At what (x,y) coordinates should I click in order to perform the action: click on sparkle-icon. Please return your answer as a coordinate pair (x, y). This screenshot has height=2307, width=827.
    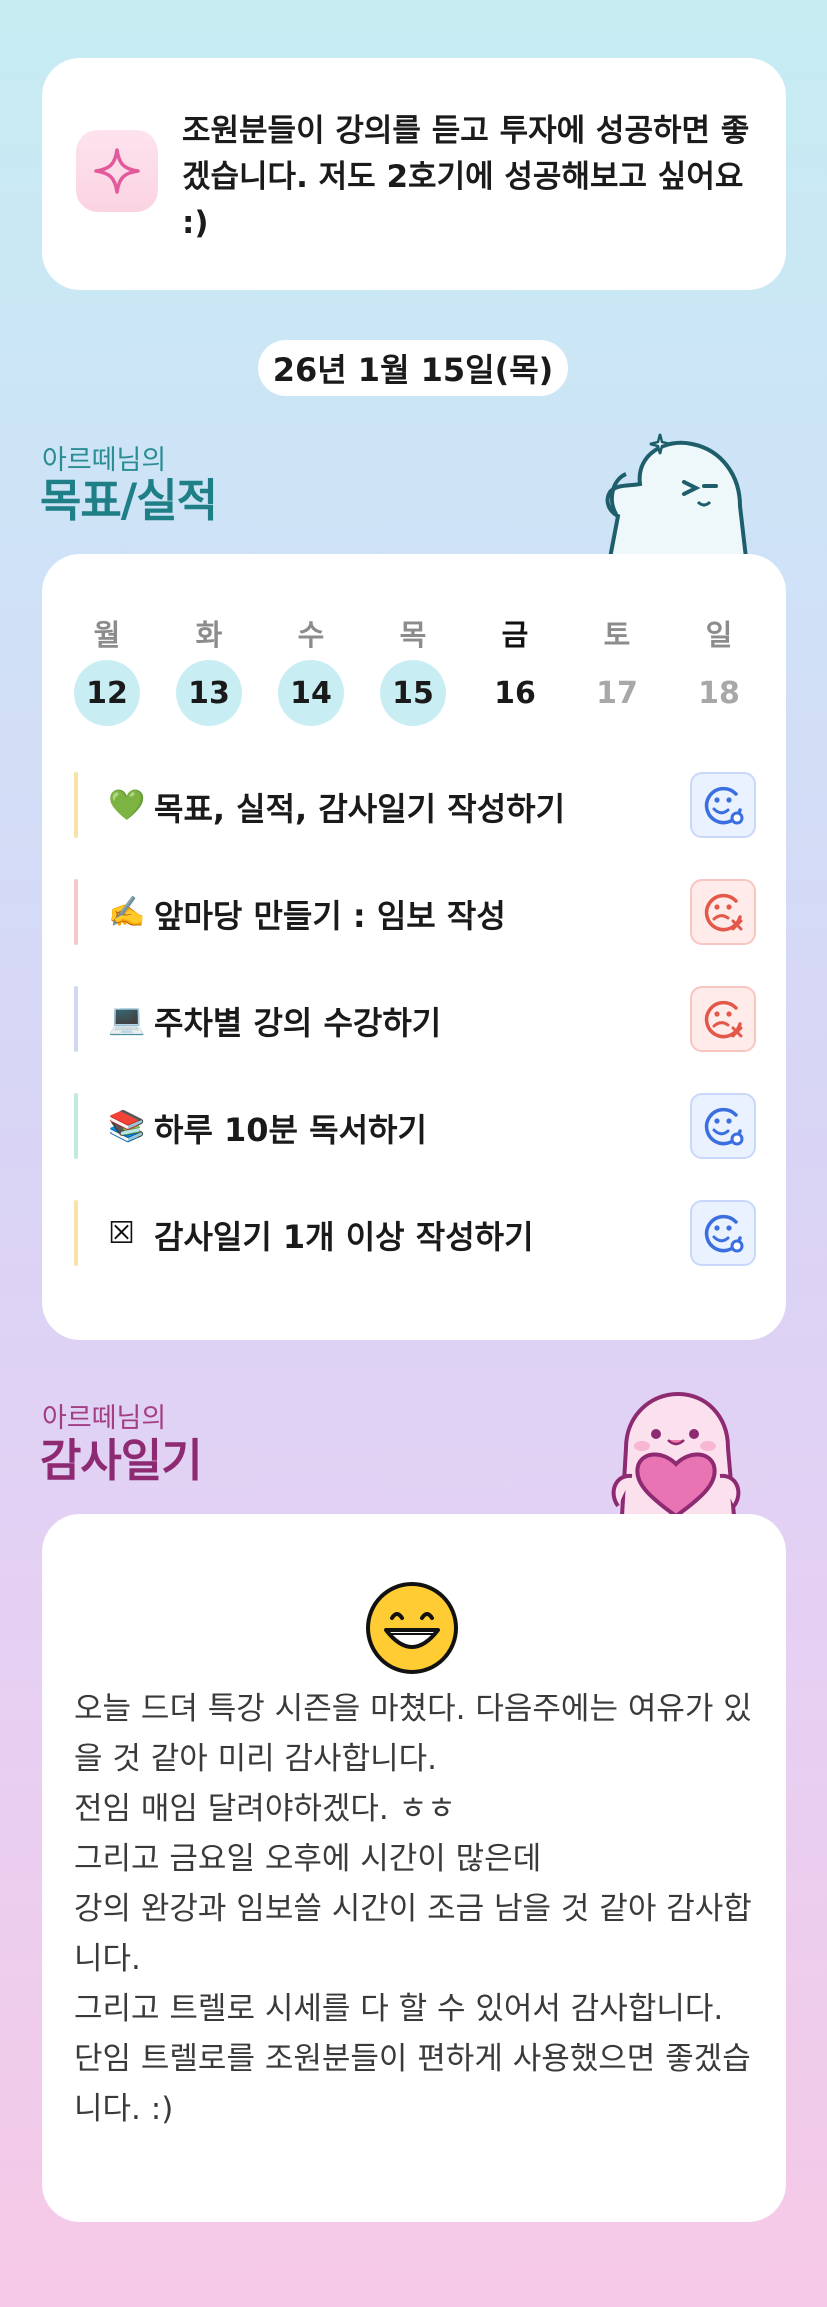
    Looking at the image, I should click on (117, 171).